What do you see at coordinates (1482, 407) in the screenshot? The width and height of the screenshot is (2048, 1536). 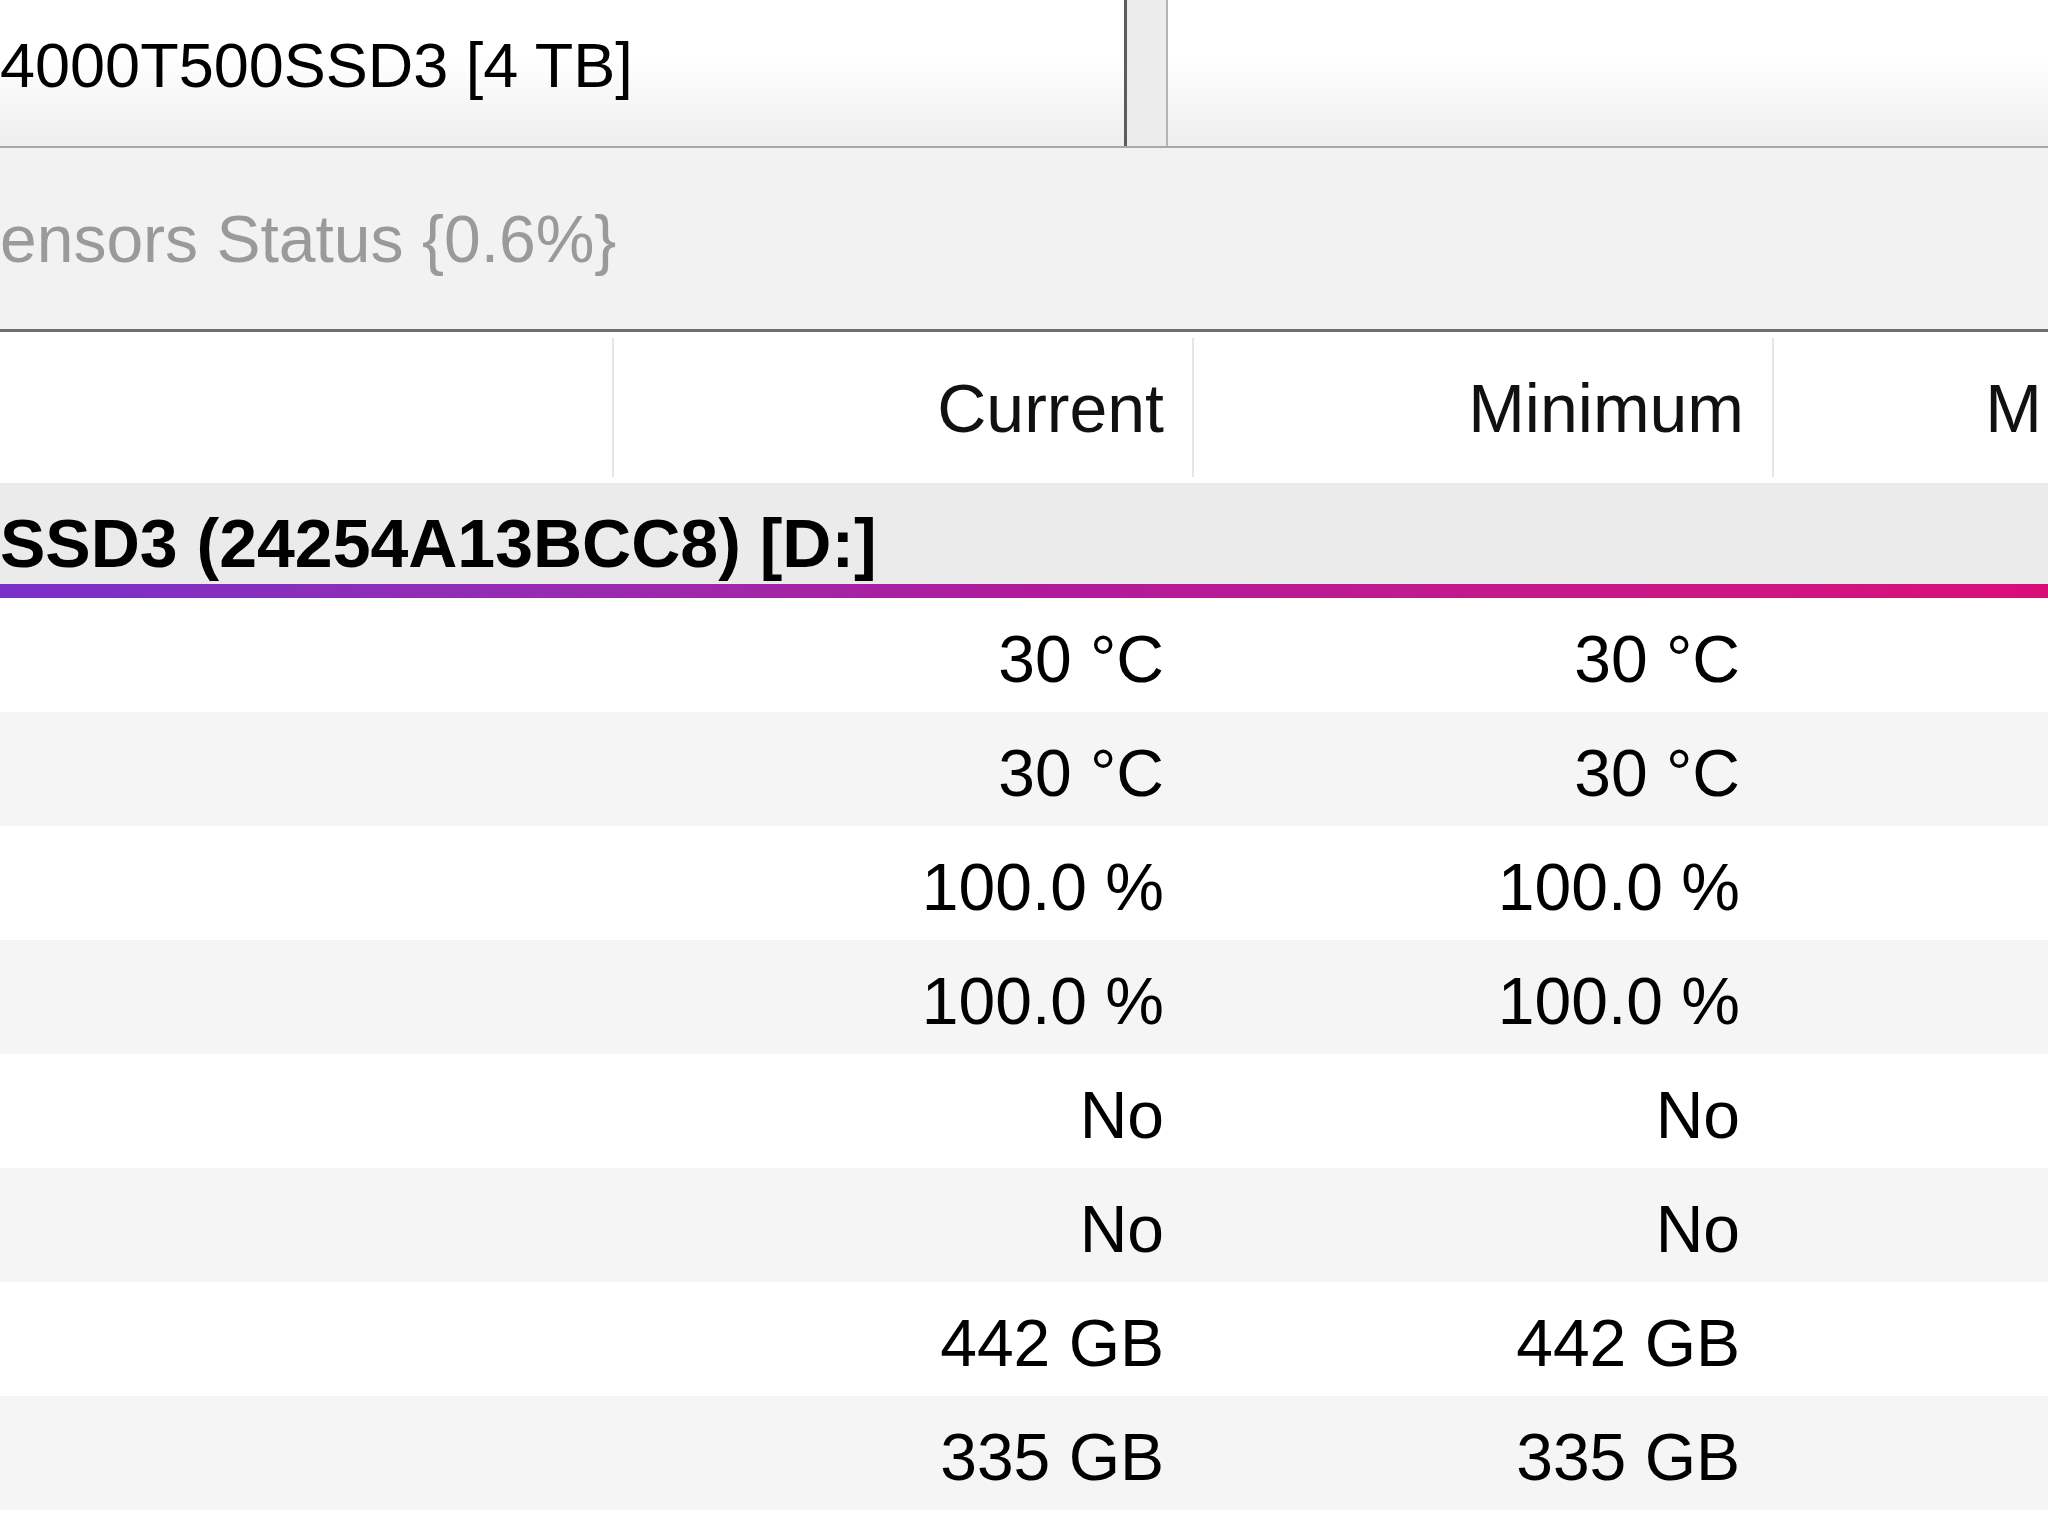 I see `column-header: Minimum` at bounding box center [1482, 407].